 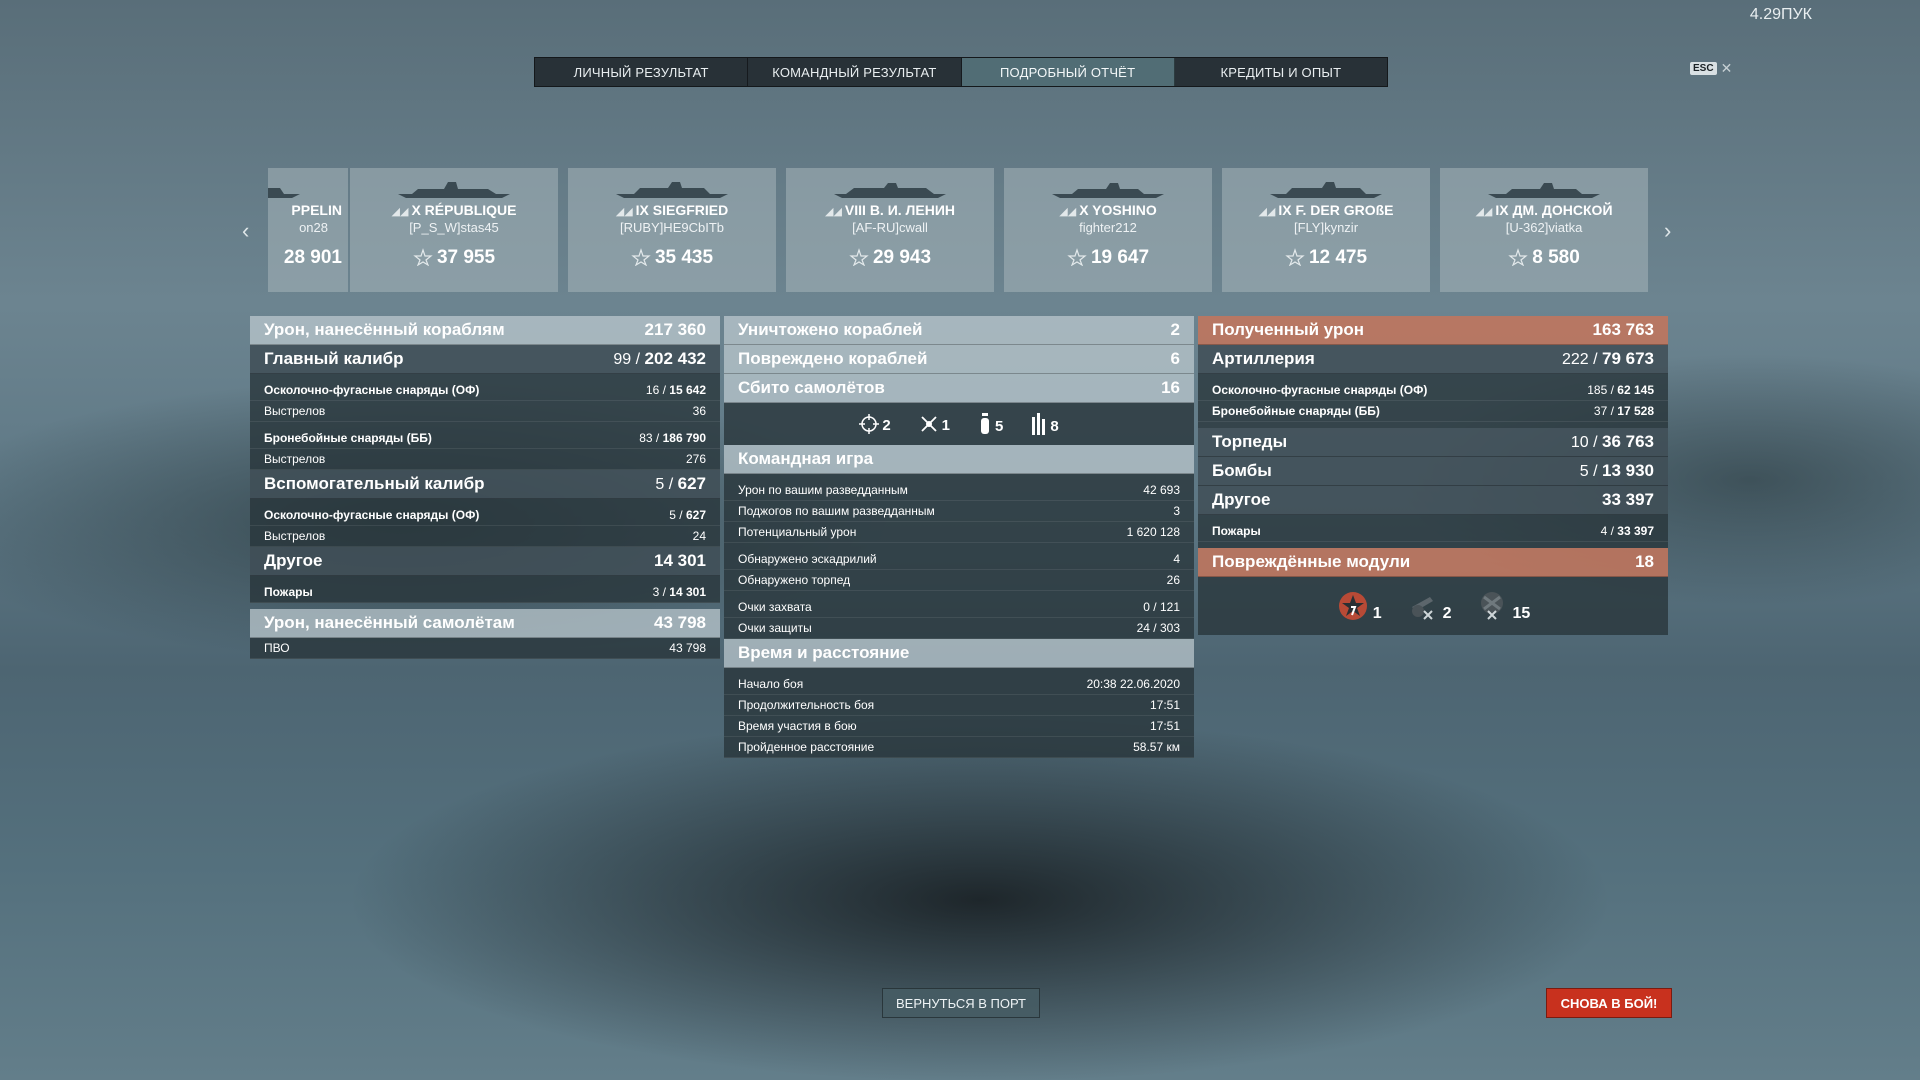 I want to click on chevron-left-icon: ‹, so click(x=245, y=231).